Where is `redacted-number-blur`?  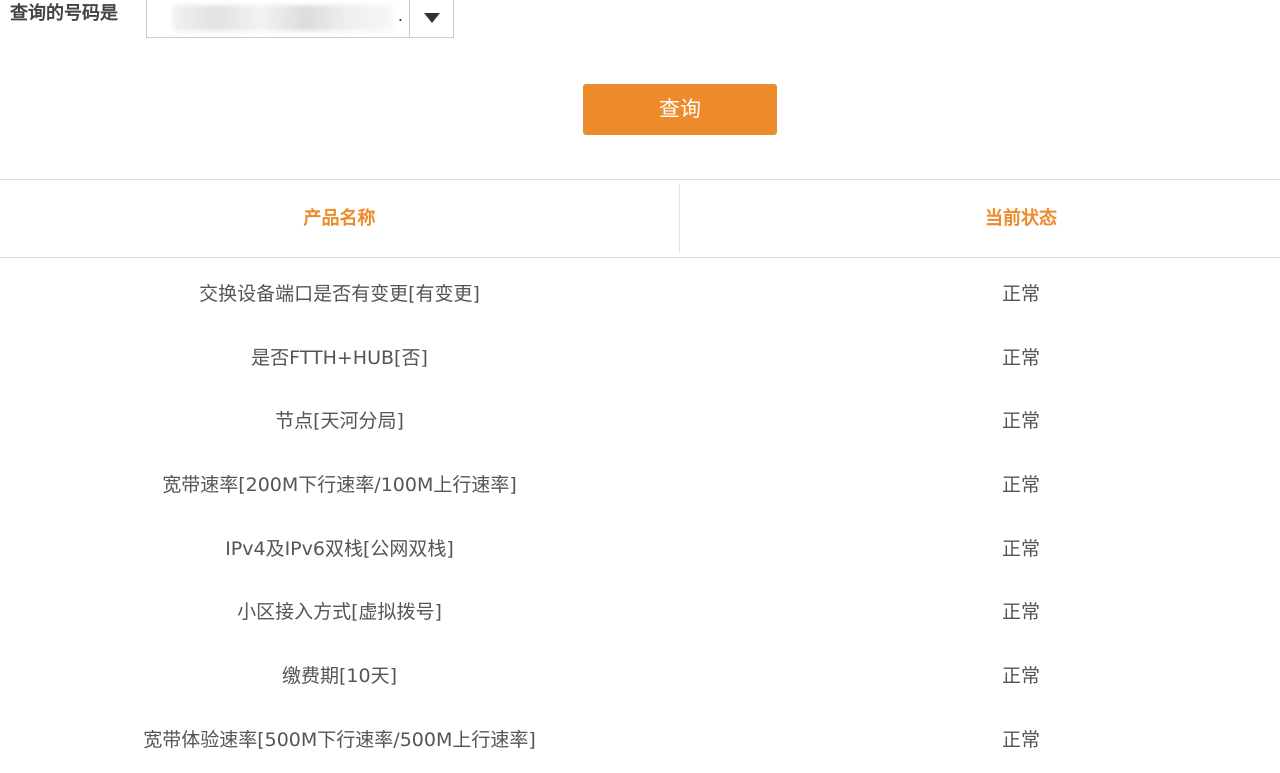
redacted-number-blur is located at coordinates (283, 18).